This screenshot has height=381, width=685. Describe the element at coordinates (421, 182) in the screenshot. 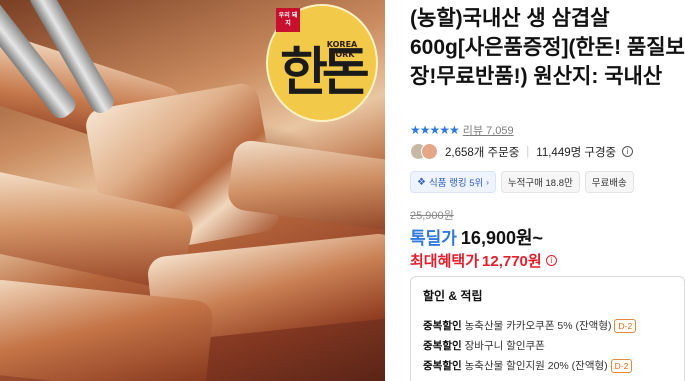

I see `ranking-icon: ❖` at that location.